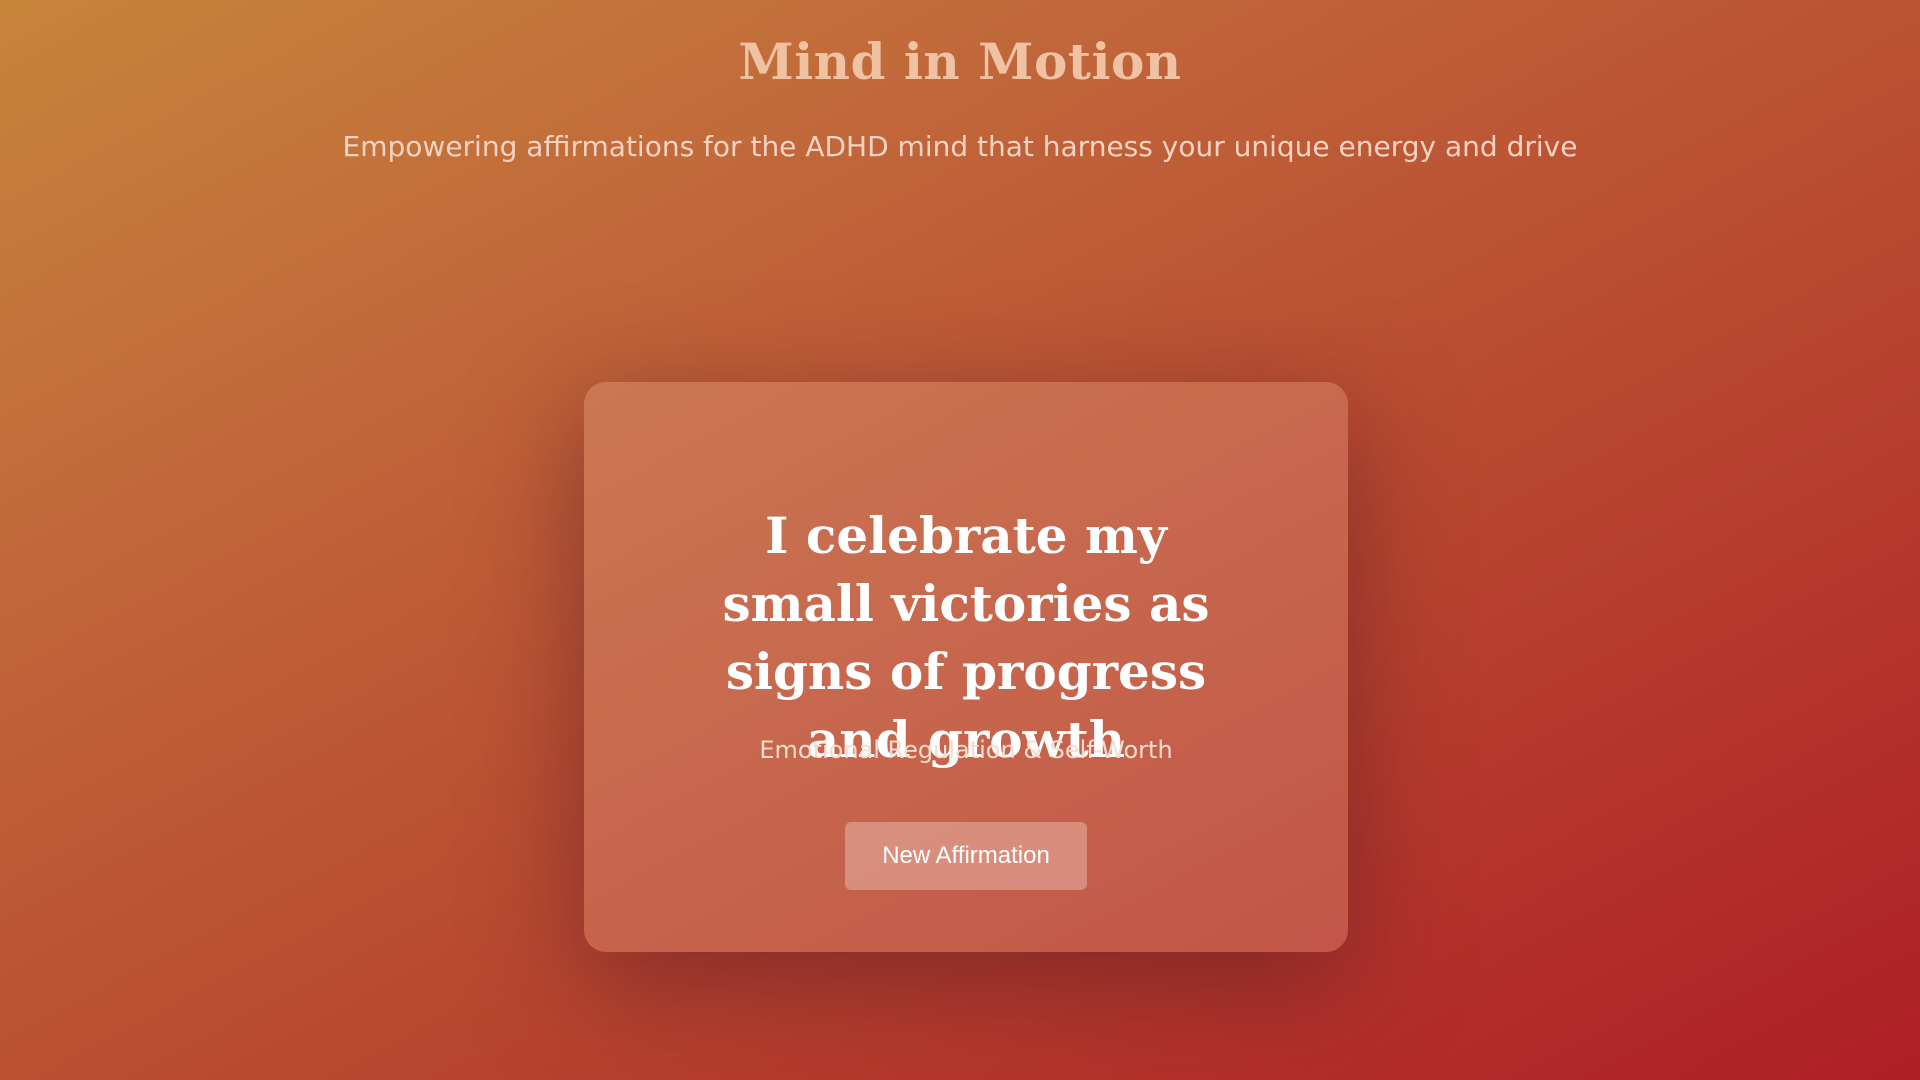 This screenshot has height=1080, width=1920. What do you see at coordinates (966, 856) in the screenshot?
I see `new-affirmation-button: New Affirmation` at bounding box center [966, 856].